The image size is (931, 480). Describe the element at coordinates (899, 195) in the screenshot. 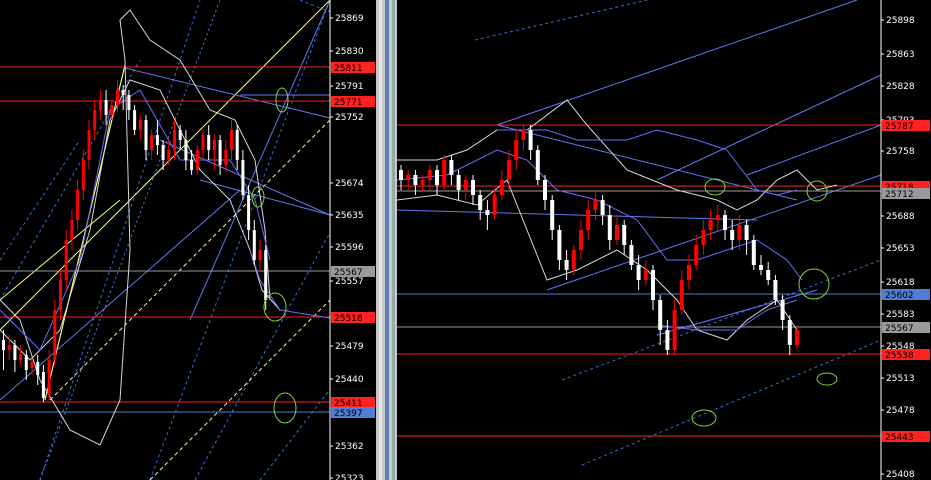

I see `price-level-badge-text: 25712` at that location.